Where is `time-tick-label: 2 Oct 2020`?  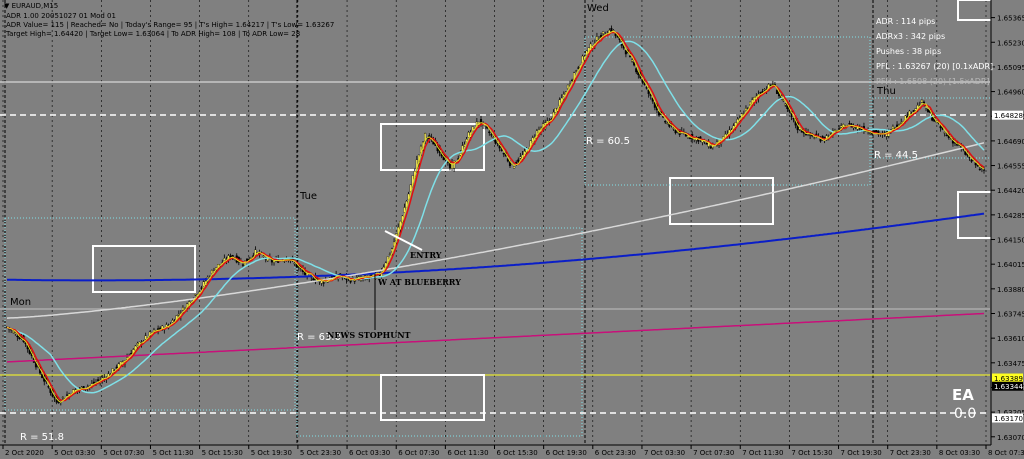 time-tick-label: 2 Oct 2020 is located at coordinates (24, 453).